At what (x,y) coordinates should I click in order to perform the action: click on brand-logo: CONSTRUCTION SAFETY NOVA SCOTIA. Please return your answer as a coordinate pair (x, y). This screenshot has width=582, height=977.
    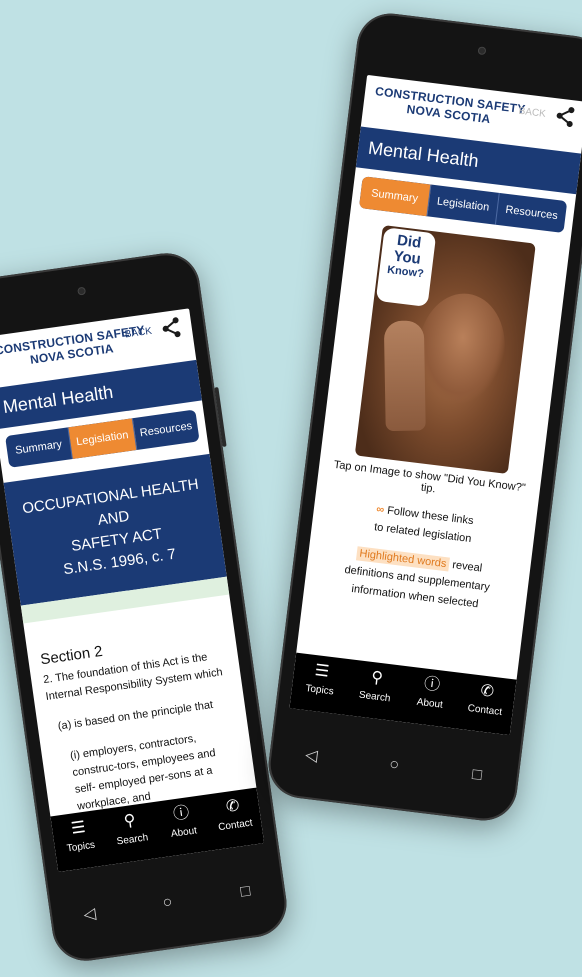
    Looking at the image, I should click on (449, 107).